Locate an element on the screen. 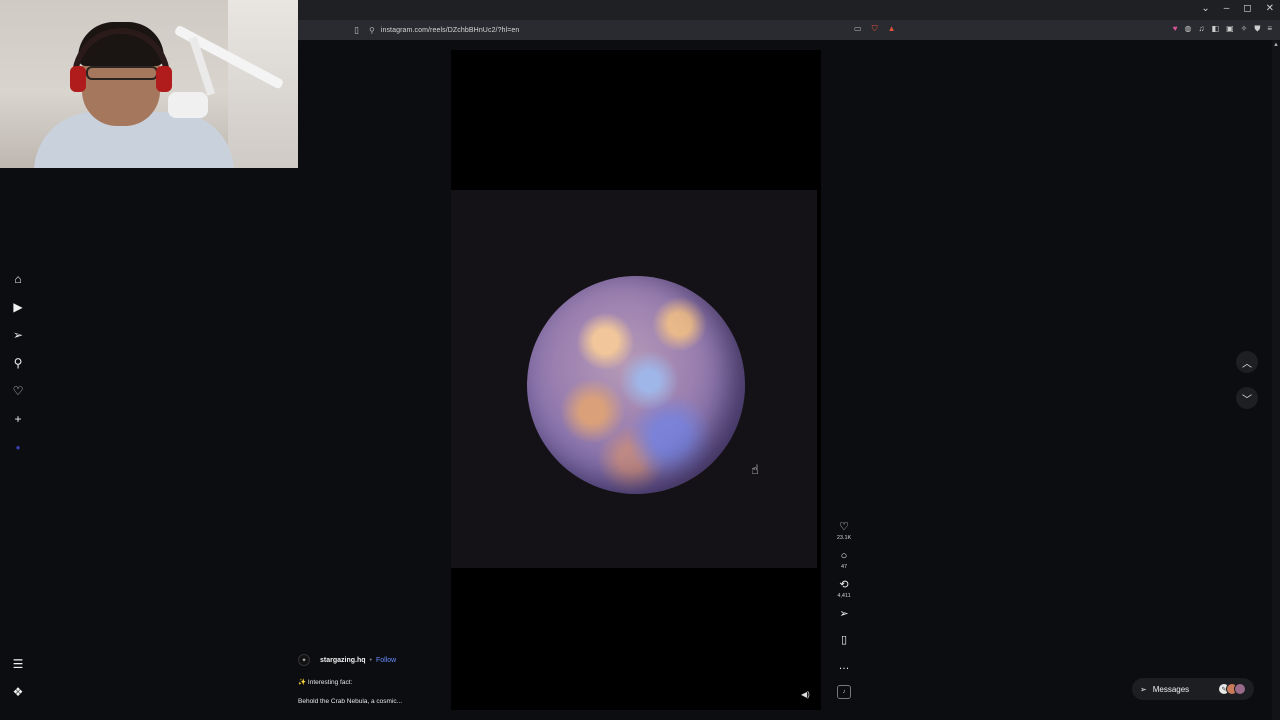 The height and width of the screenshot is (720, 1280). brave-shield-icon: ⛉ is located at coordinates (875, 29).